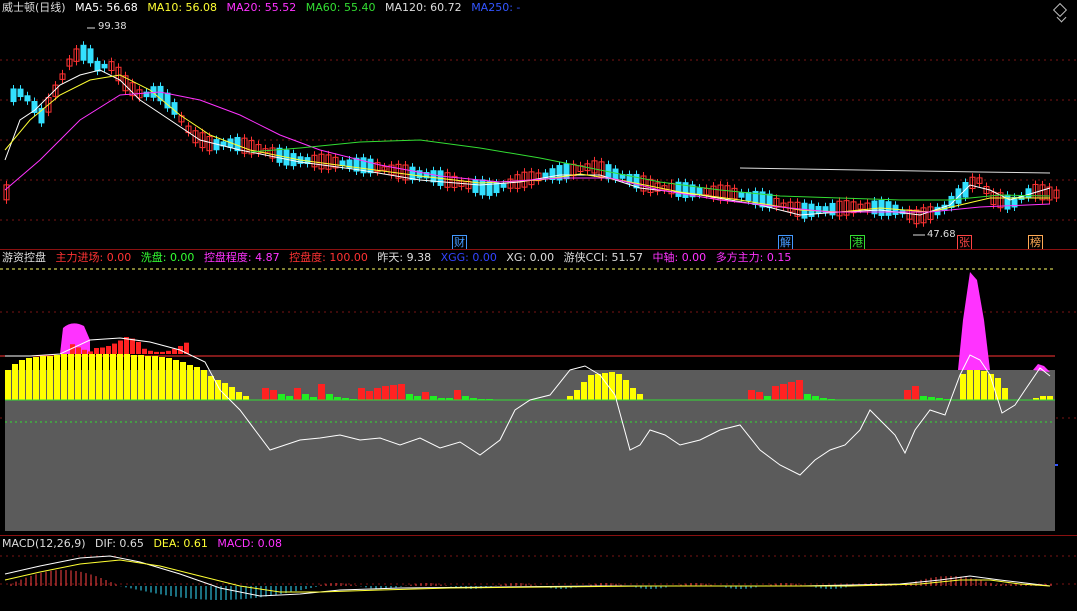 The image size is (1077, 611). What do you see at coordinates (964, 242) in the screenshot?
I see `event-limit-up: 张` at bounding box center [964, 242].